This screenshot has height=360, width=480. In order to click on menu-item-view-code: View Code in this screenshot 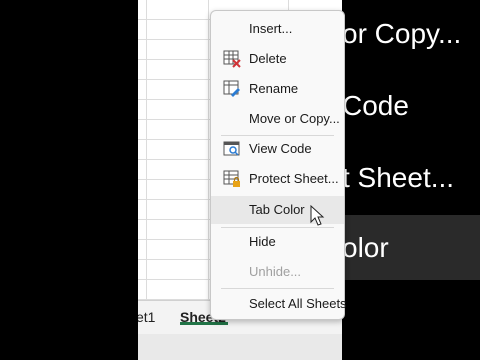, I will do `click(277, 149)`.